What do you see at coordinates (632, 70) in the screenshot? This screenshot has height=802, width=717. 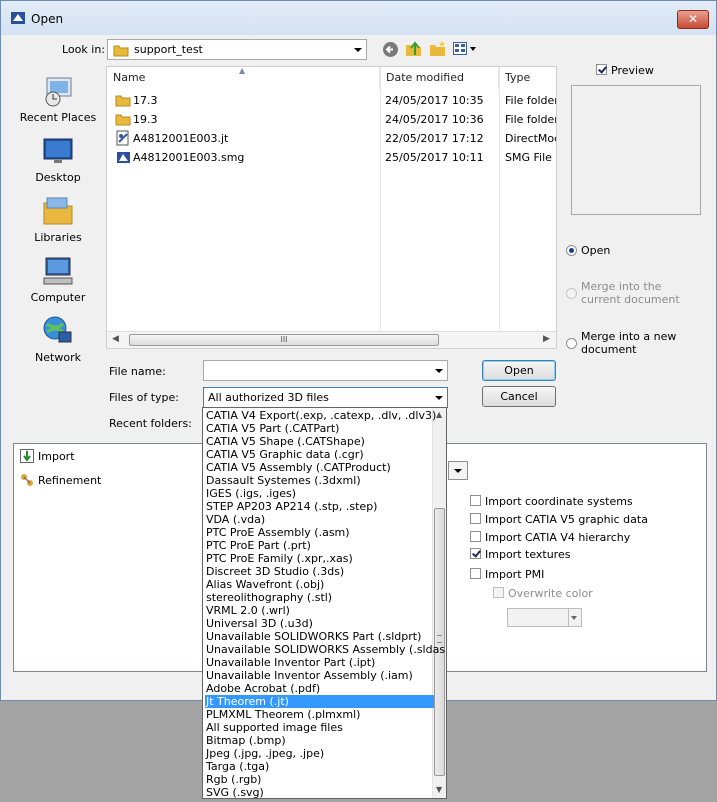 I see `preview-label: Preview` at bounding box center [632, 70].